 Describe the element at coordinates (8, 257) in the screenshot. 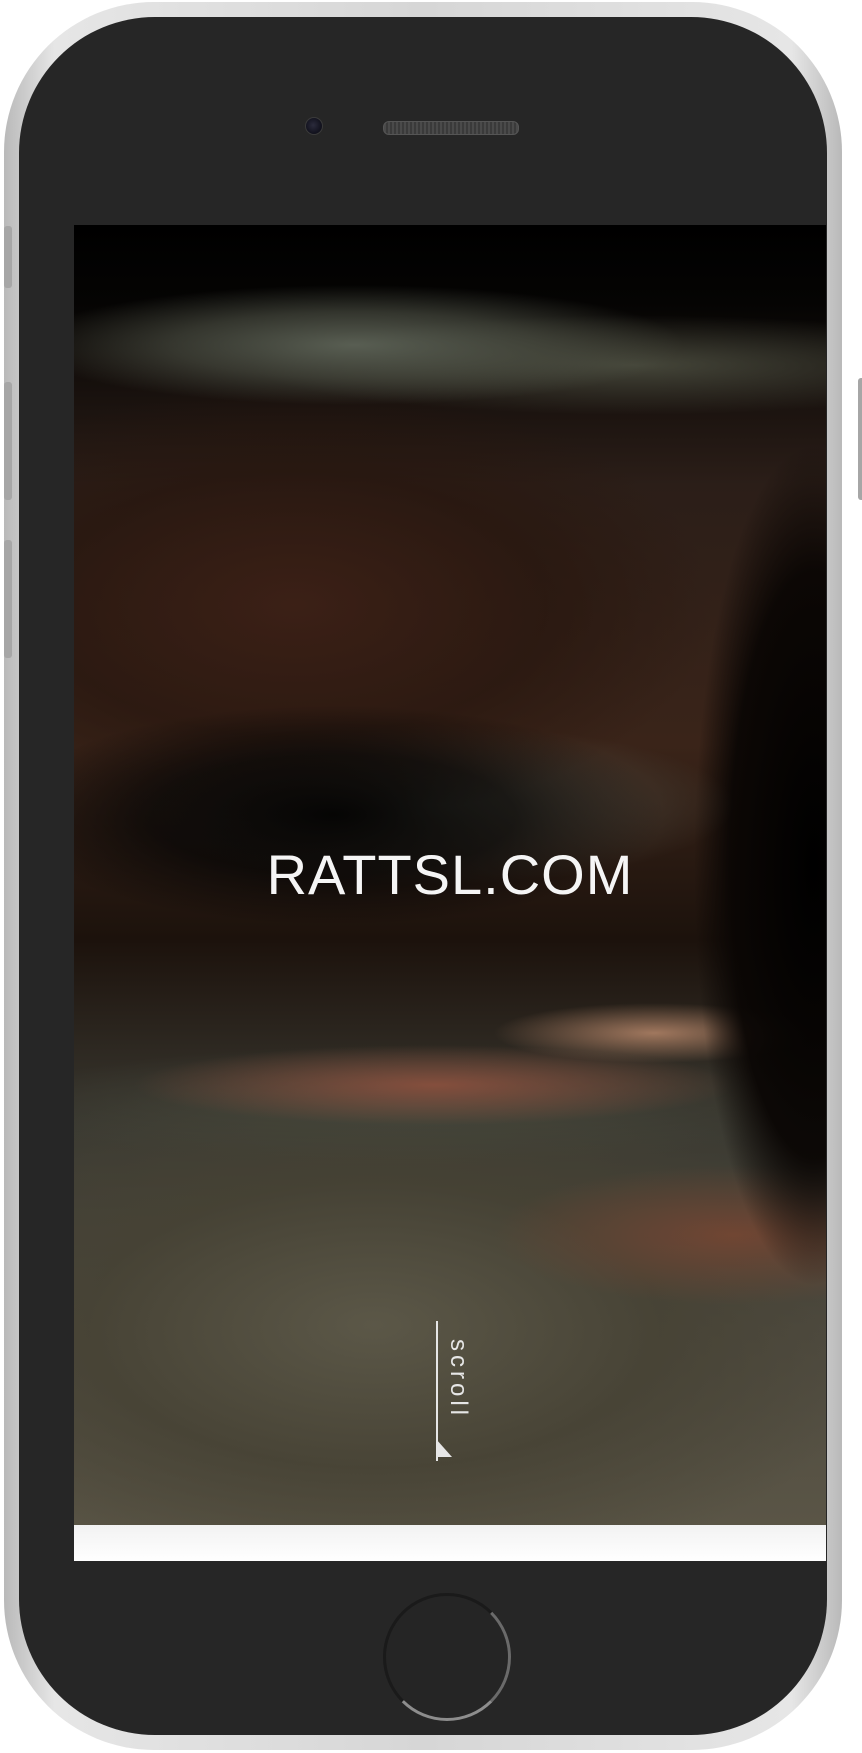

I see `mute-switch` at that location.